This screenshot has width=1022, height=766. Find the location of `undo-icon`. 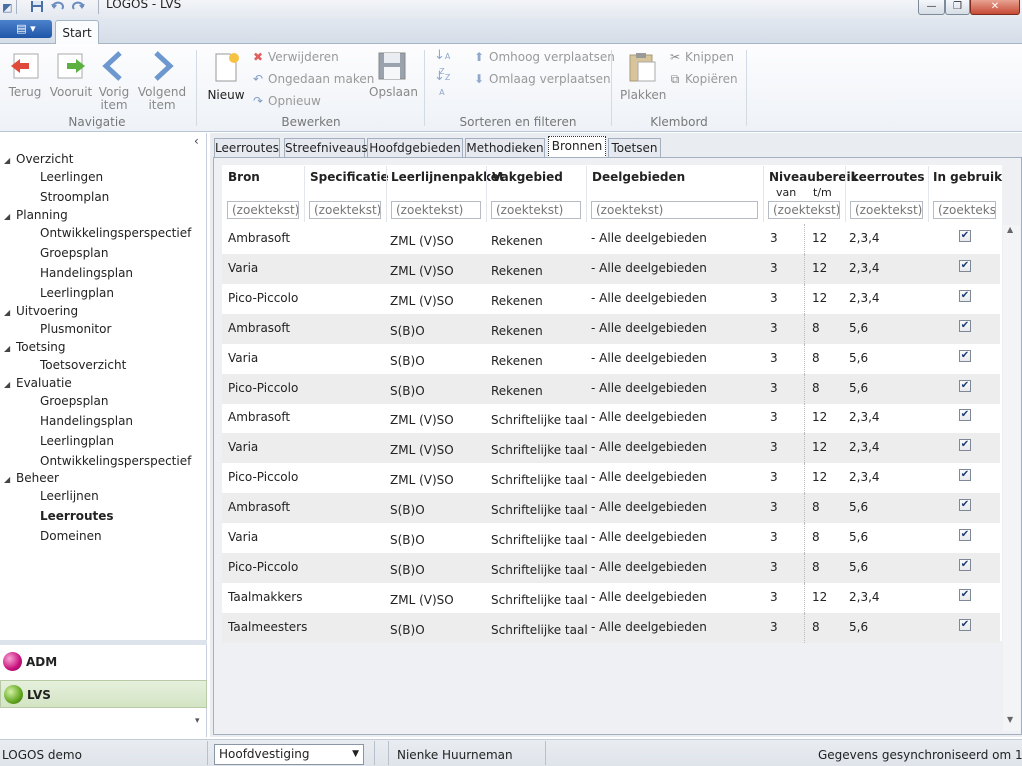

undo-icon is located at coordinates (57, 6).